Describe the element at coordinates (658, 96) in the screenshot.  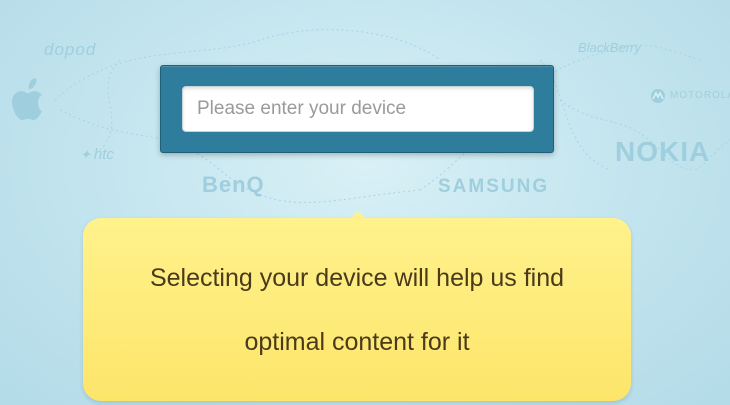
I see `motorola-mark-icon` at that location.